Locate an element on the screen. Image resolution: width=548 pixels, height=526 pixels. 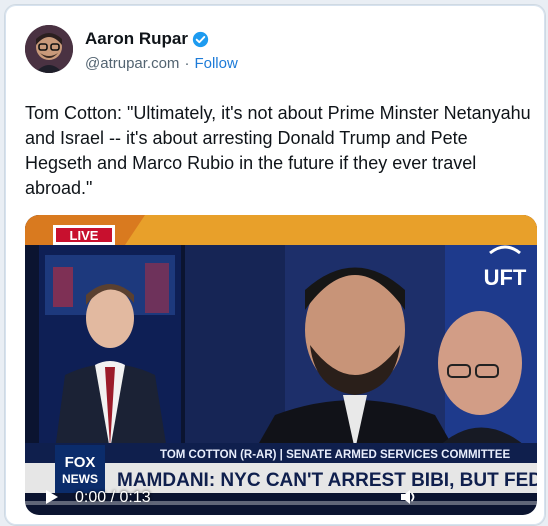
post-header: Aaron Rupar @atrupar.com · Follow is located at coordinates (275, 46).